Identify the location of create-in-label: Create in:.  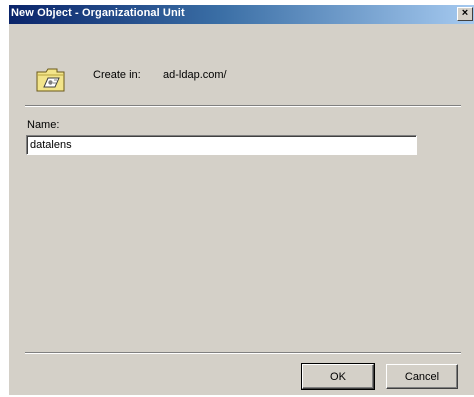
(117, 75).